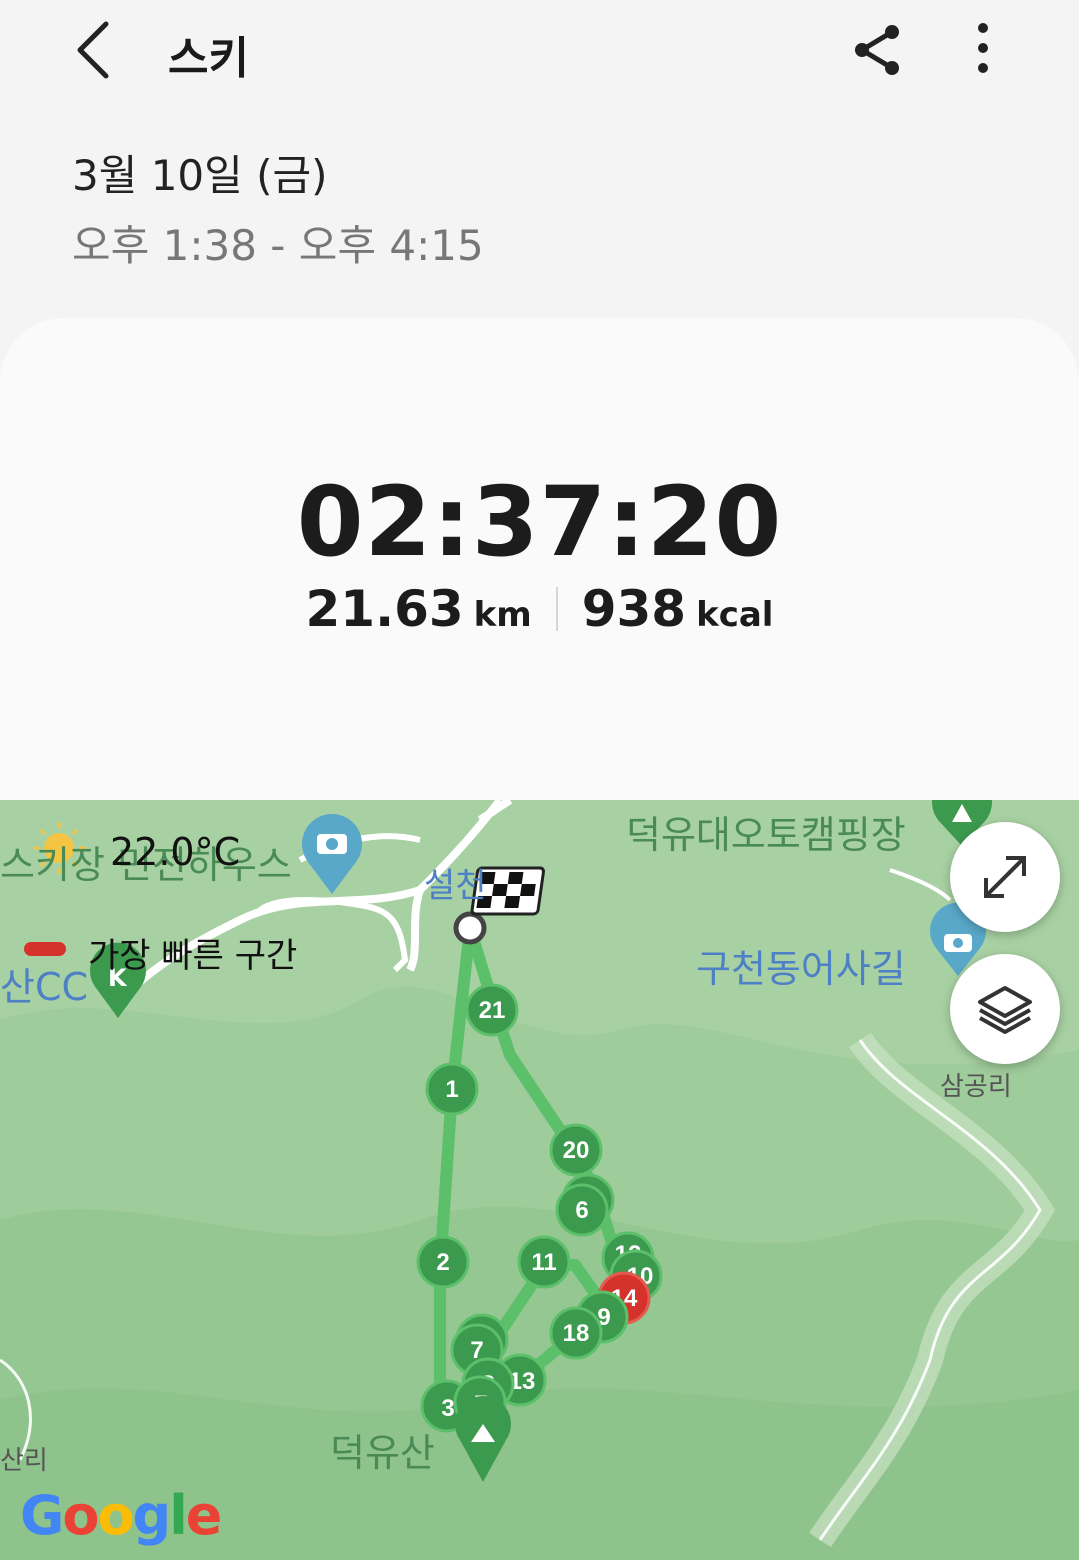  I want to click on svg-text: 21, so click(492, 1010).